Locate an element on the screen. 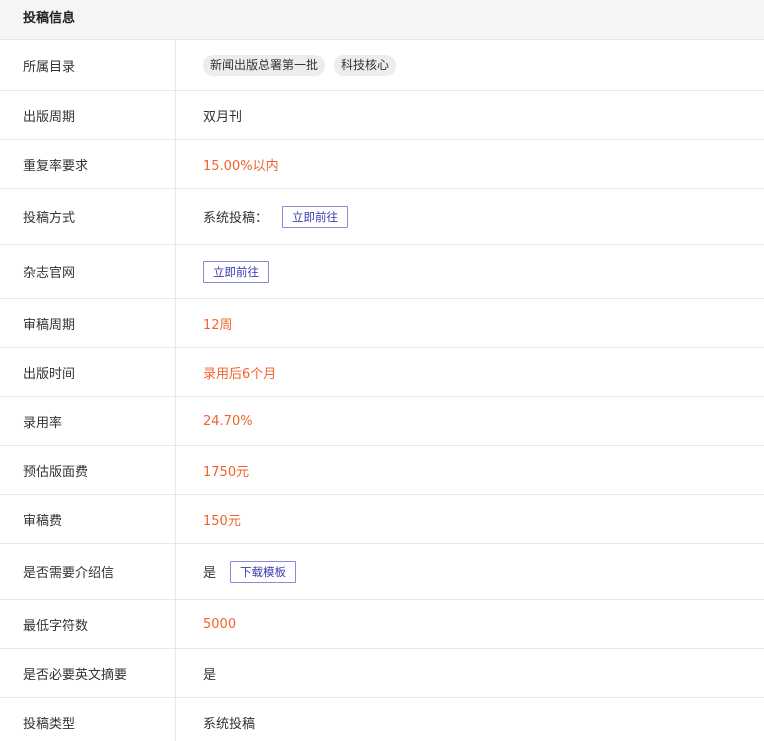 This screenshot has width=764, height=741. row-label: 是否需要介绍信 is located at coordinates (88, 571).